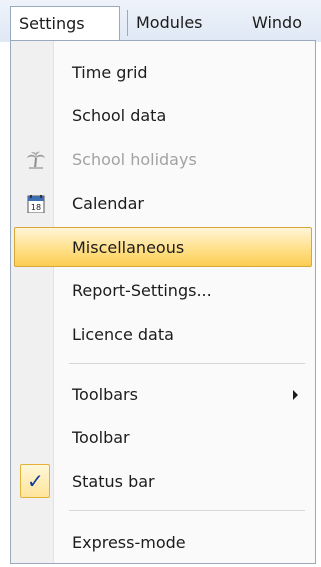 The width and height of the screenshot is (321, 567). I want to click on menu-item-school-holidays: School holidays, so click(163, 160).